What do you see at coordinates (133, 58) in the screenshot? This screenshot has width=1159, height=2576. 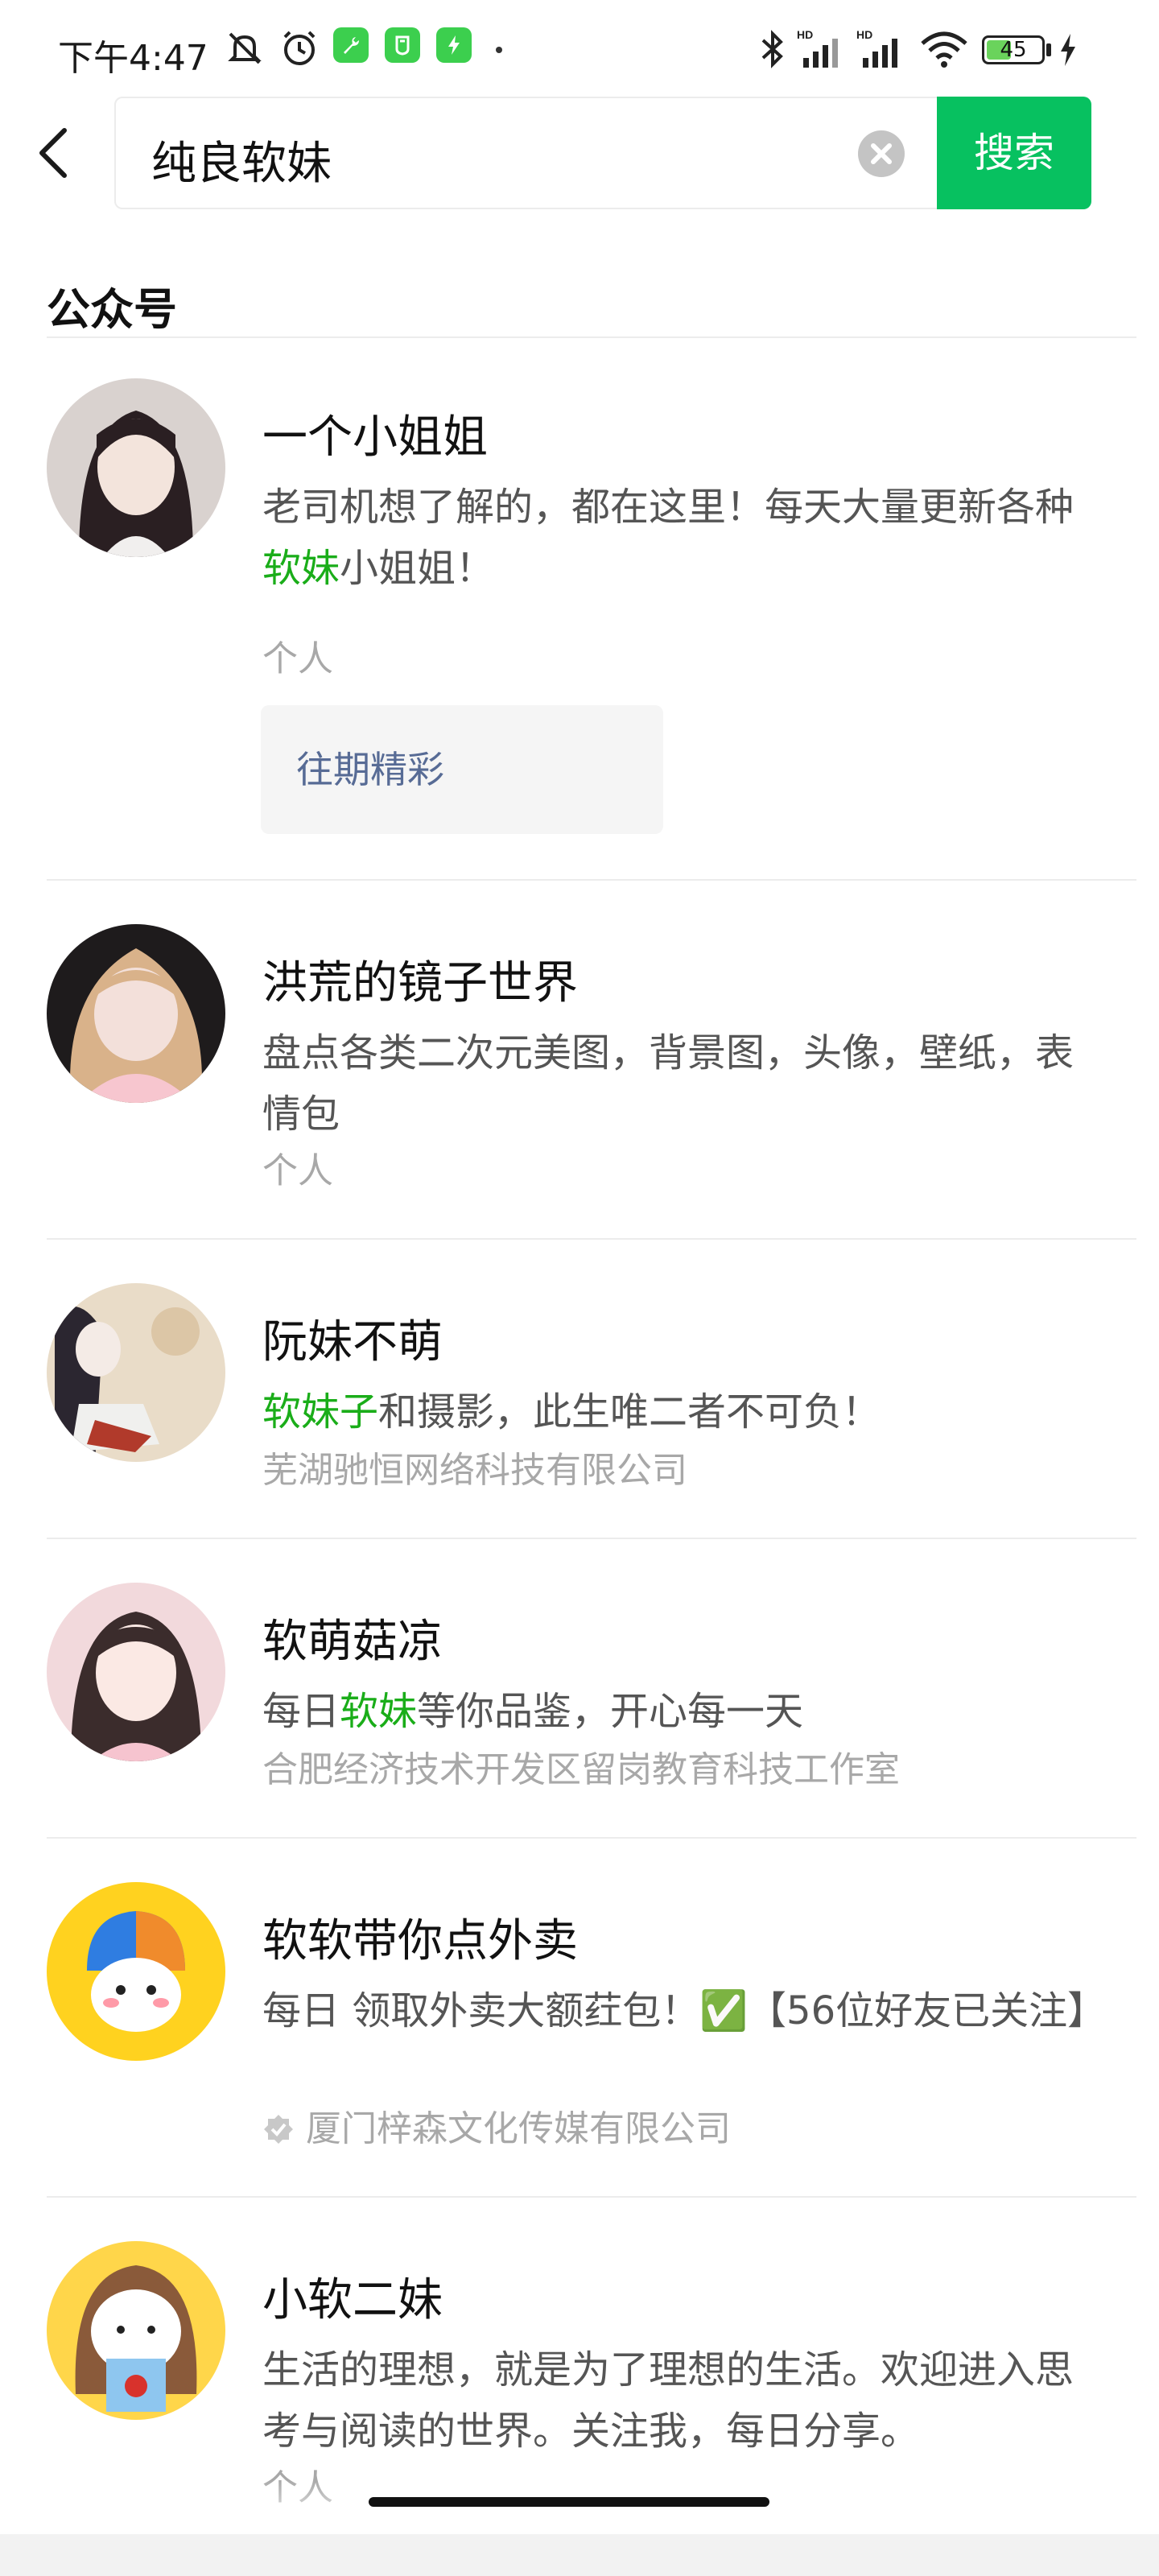 I see `status-time: 下午4:47` at bounding box center [133, 58].